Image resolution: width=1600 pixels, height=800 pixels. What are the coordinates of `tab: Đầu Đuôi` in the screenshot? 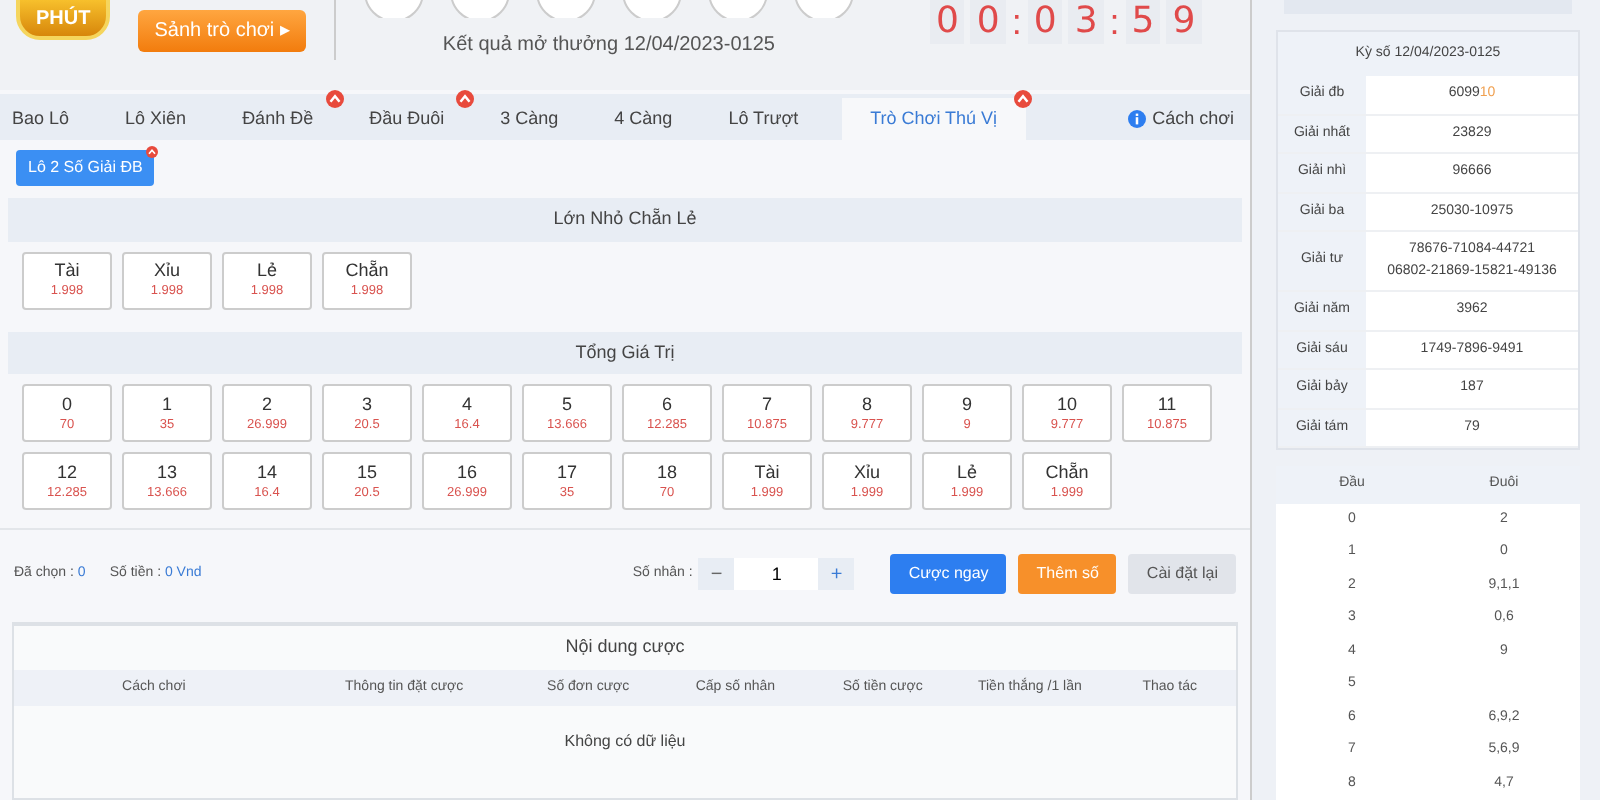 It's located at (413, 118).